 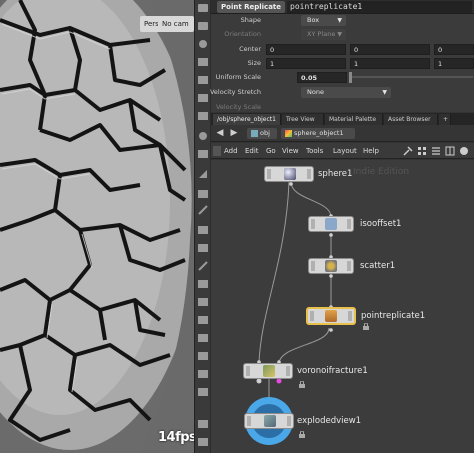 I want to click on node-sphere1, so click(x=289, y=174).